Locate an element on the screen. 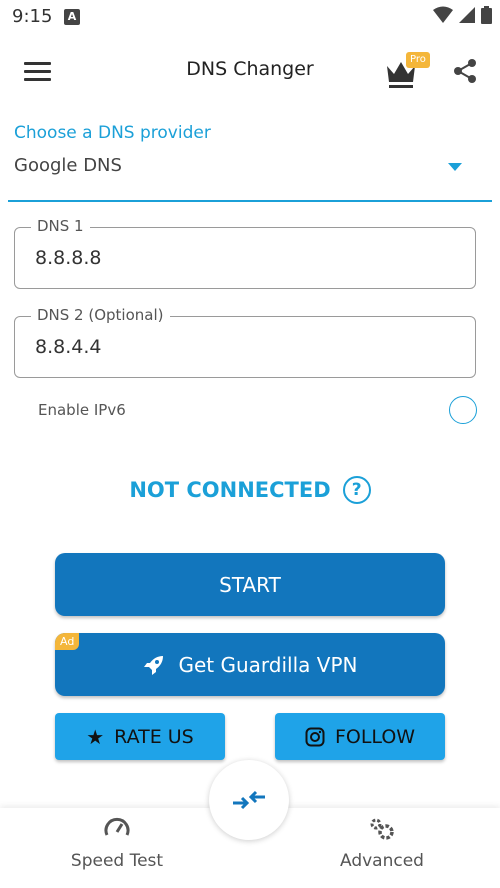  gears-icon is located at coordinates (382, 829).